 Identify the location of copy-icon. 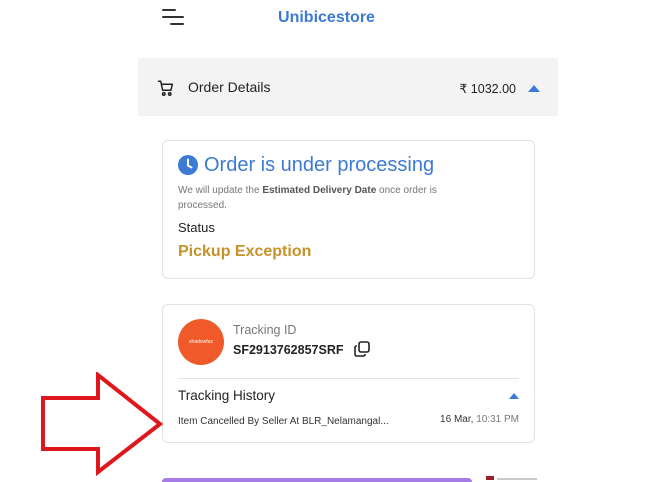
(362, 349).